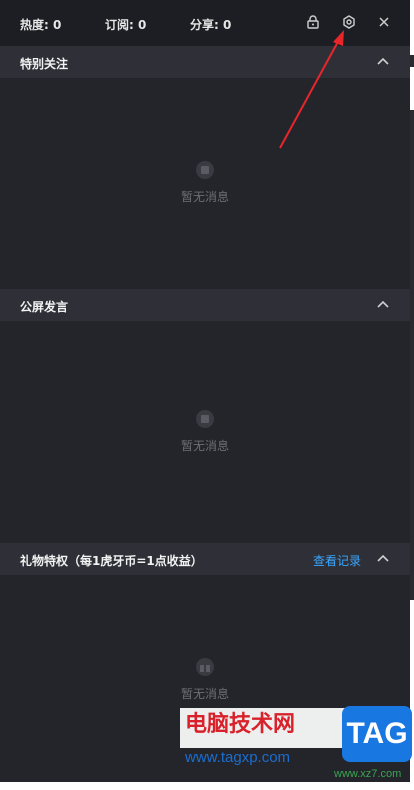  Describe the element at coordinates (311, 89) in the screenshot. I see `annotation-arrow` at that location.